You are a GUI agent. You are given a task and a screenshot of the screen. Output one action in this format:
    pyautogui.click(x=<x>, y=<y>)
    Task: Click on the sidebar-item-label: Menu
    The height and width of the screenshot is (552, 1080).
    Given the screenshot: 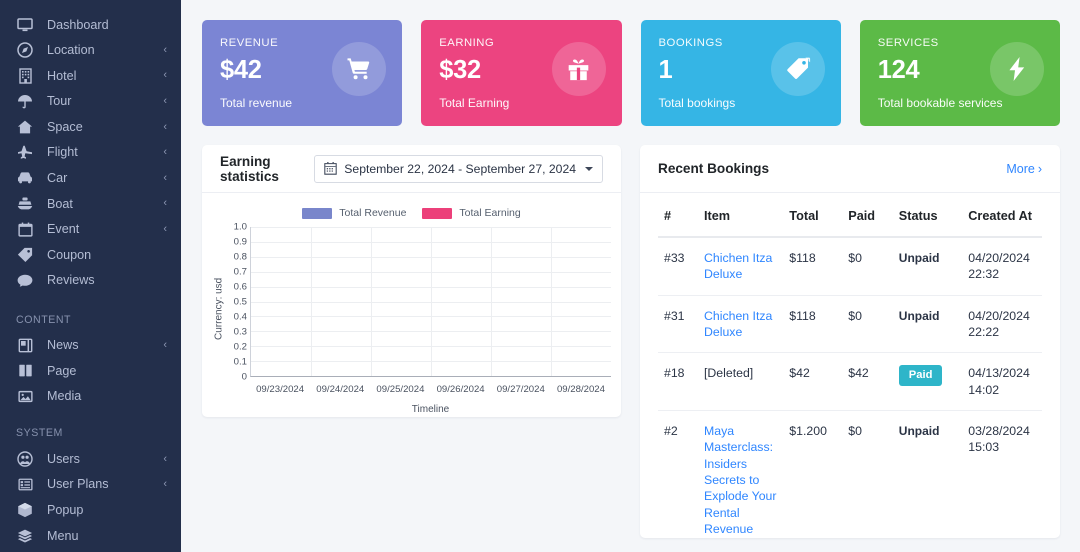 What is the action you would take?
    pyautogui.click(x=63, y=535)
    